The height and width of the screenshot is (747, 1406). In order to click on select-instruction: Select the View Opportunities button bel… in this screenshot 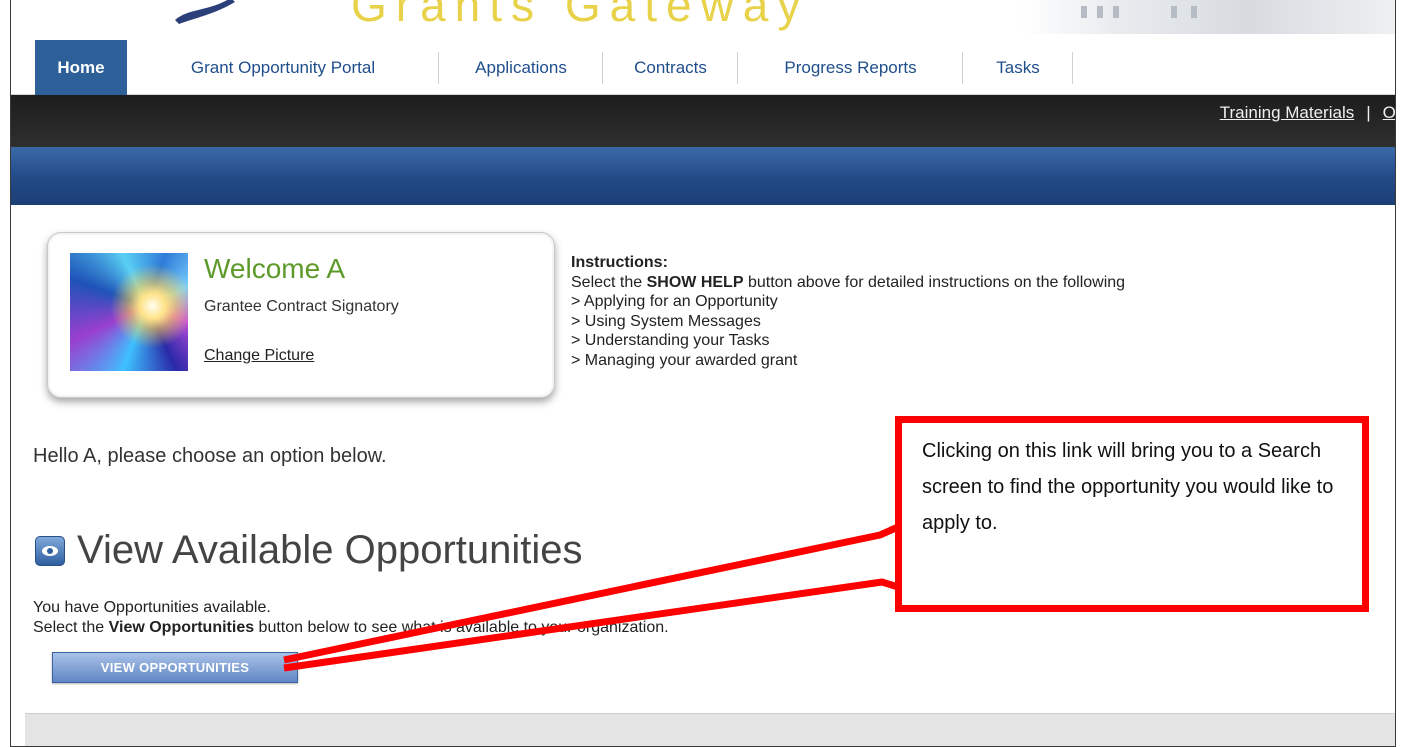, I will do `click(351, 627)`.